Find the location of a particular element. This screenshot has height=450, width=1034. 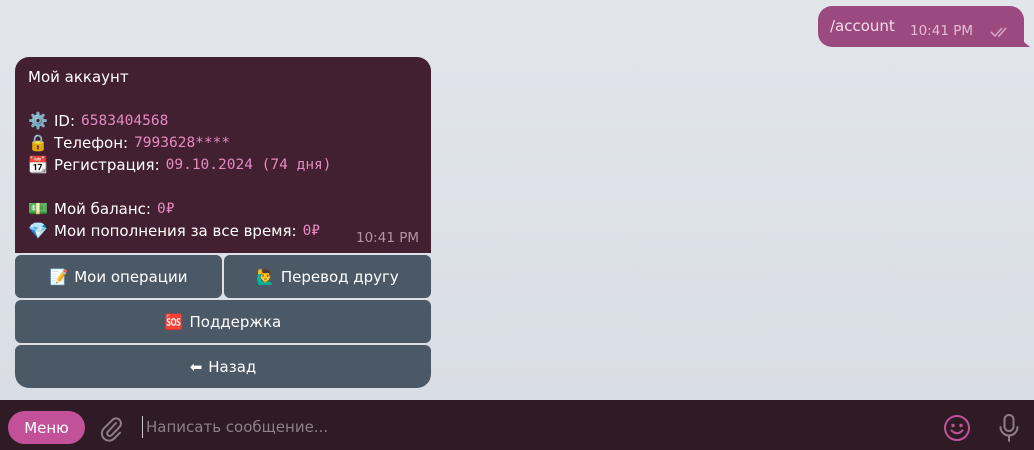

balance-row: 💵 Мой баланс: 0₽ is located at coordinates (223, 209).